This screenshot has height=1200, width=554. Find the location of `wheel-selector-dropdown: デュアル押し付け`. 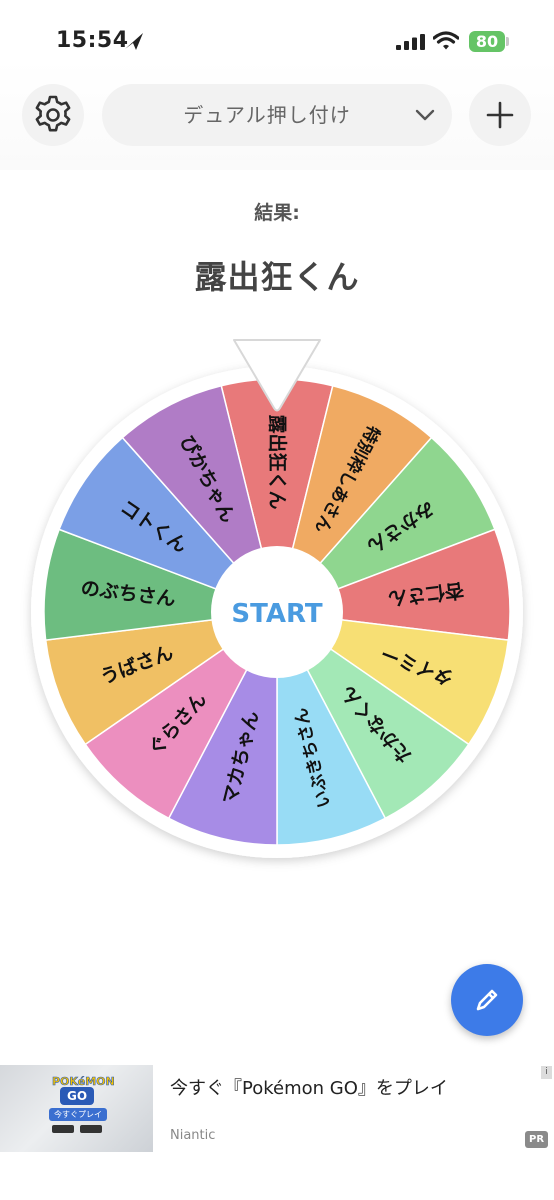

wheel-selector-dropdown: デュアル押し付け is located at coordinates (277, 115).